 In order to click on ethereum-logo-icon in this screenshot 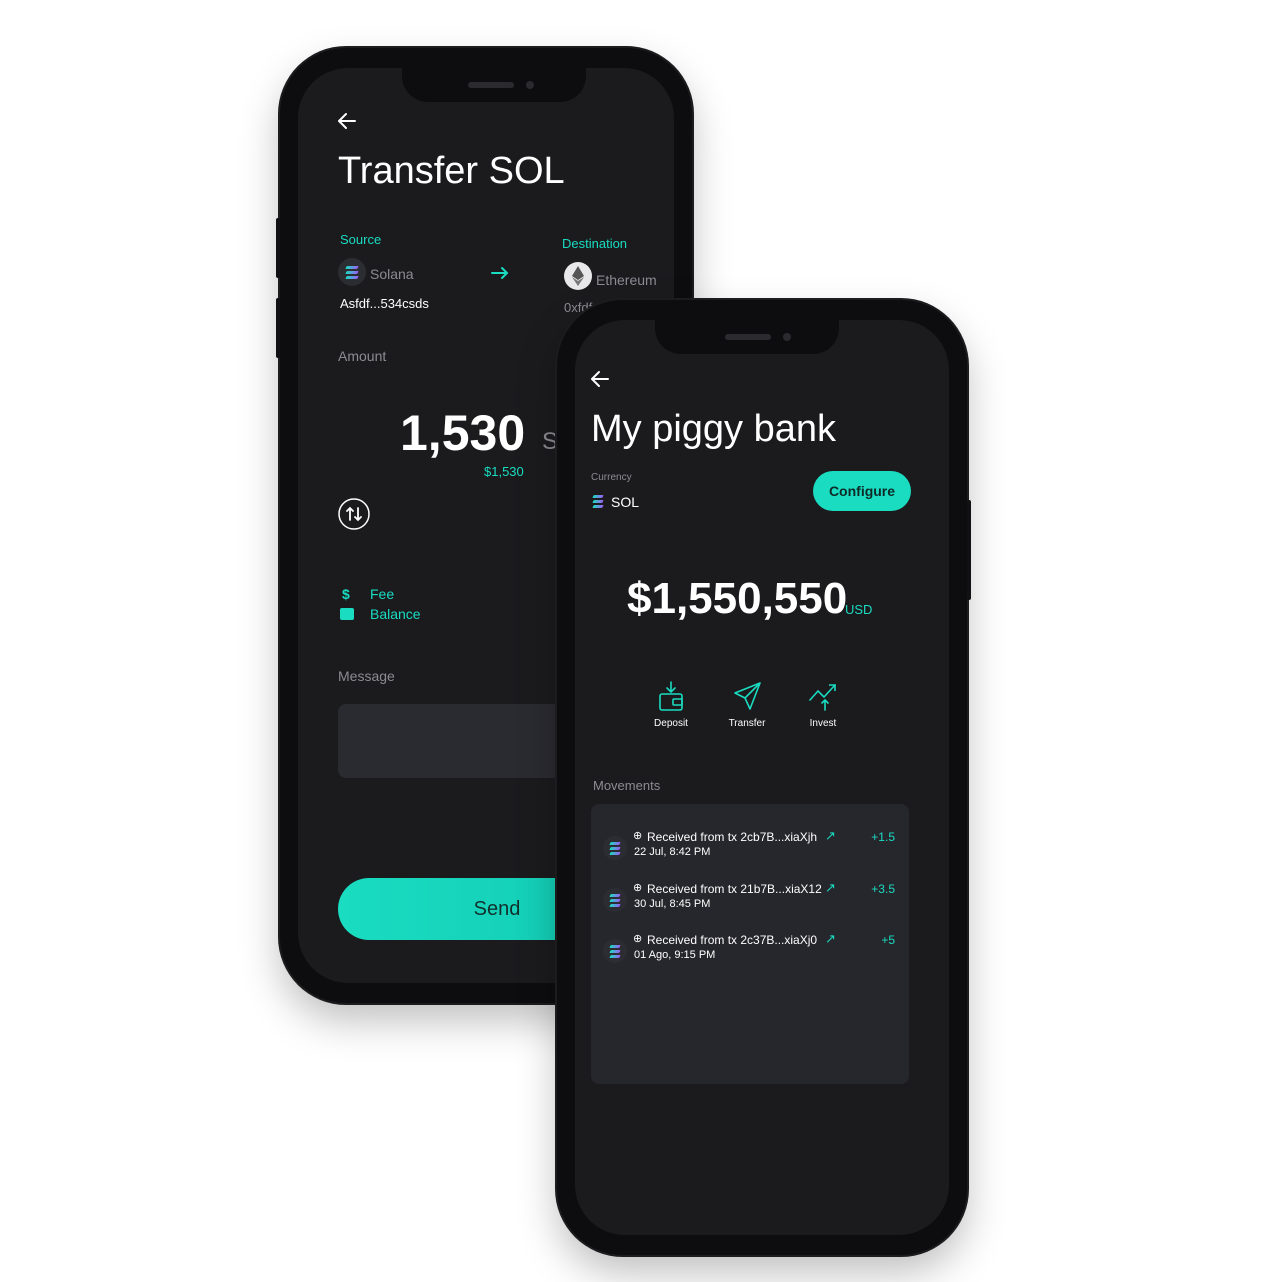, I will do `click(578, 276)`.